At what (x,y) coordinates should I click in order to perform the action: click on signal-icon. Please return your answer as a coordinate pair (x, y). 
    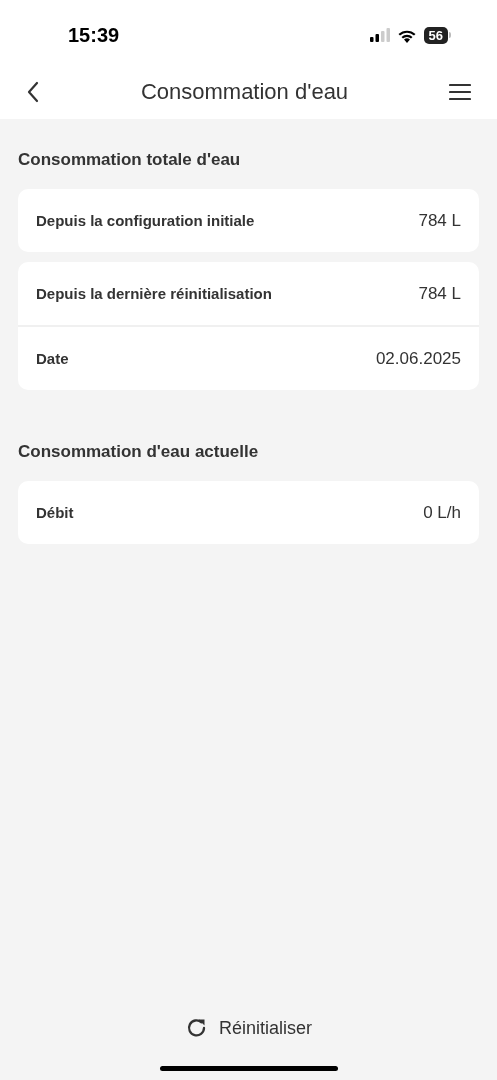
    Looking at the image, I should click on (379, 35).